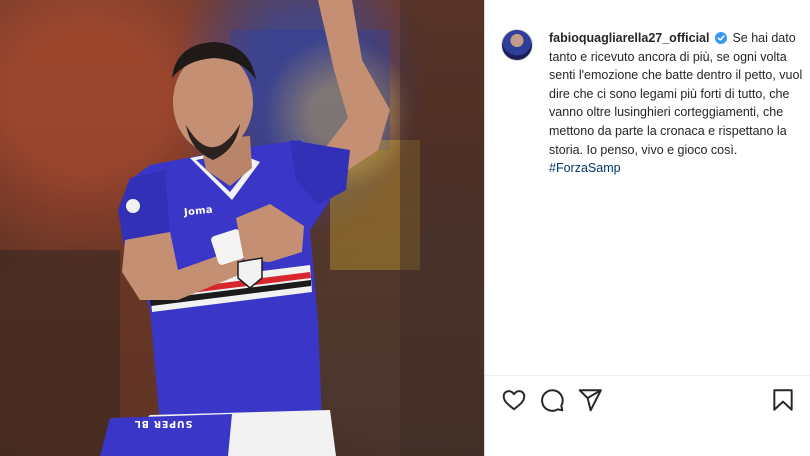 The image size is (810, 456). I want to click on bookmark-icon, so click(783, 400).